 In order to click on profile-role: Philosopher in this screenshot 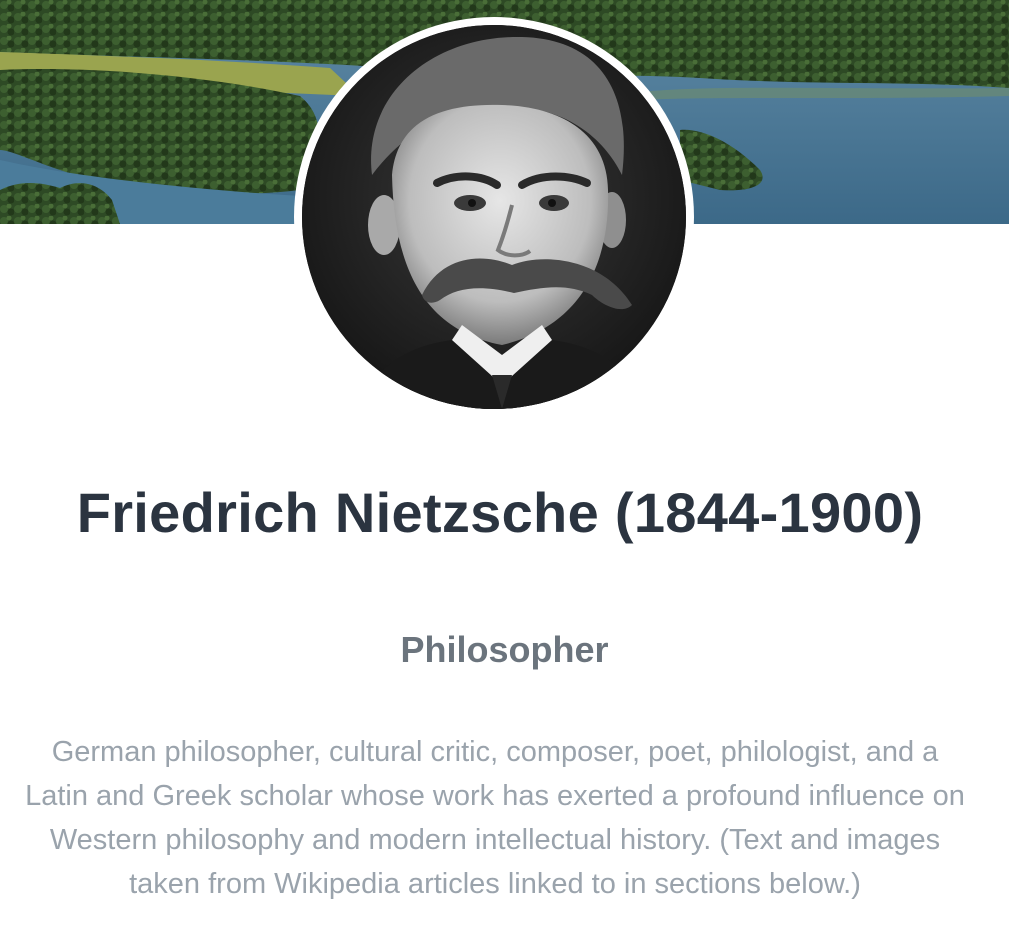, I will do `click(504, 649)`.